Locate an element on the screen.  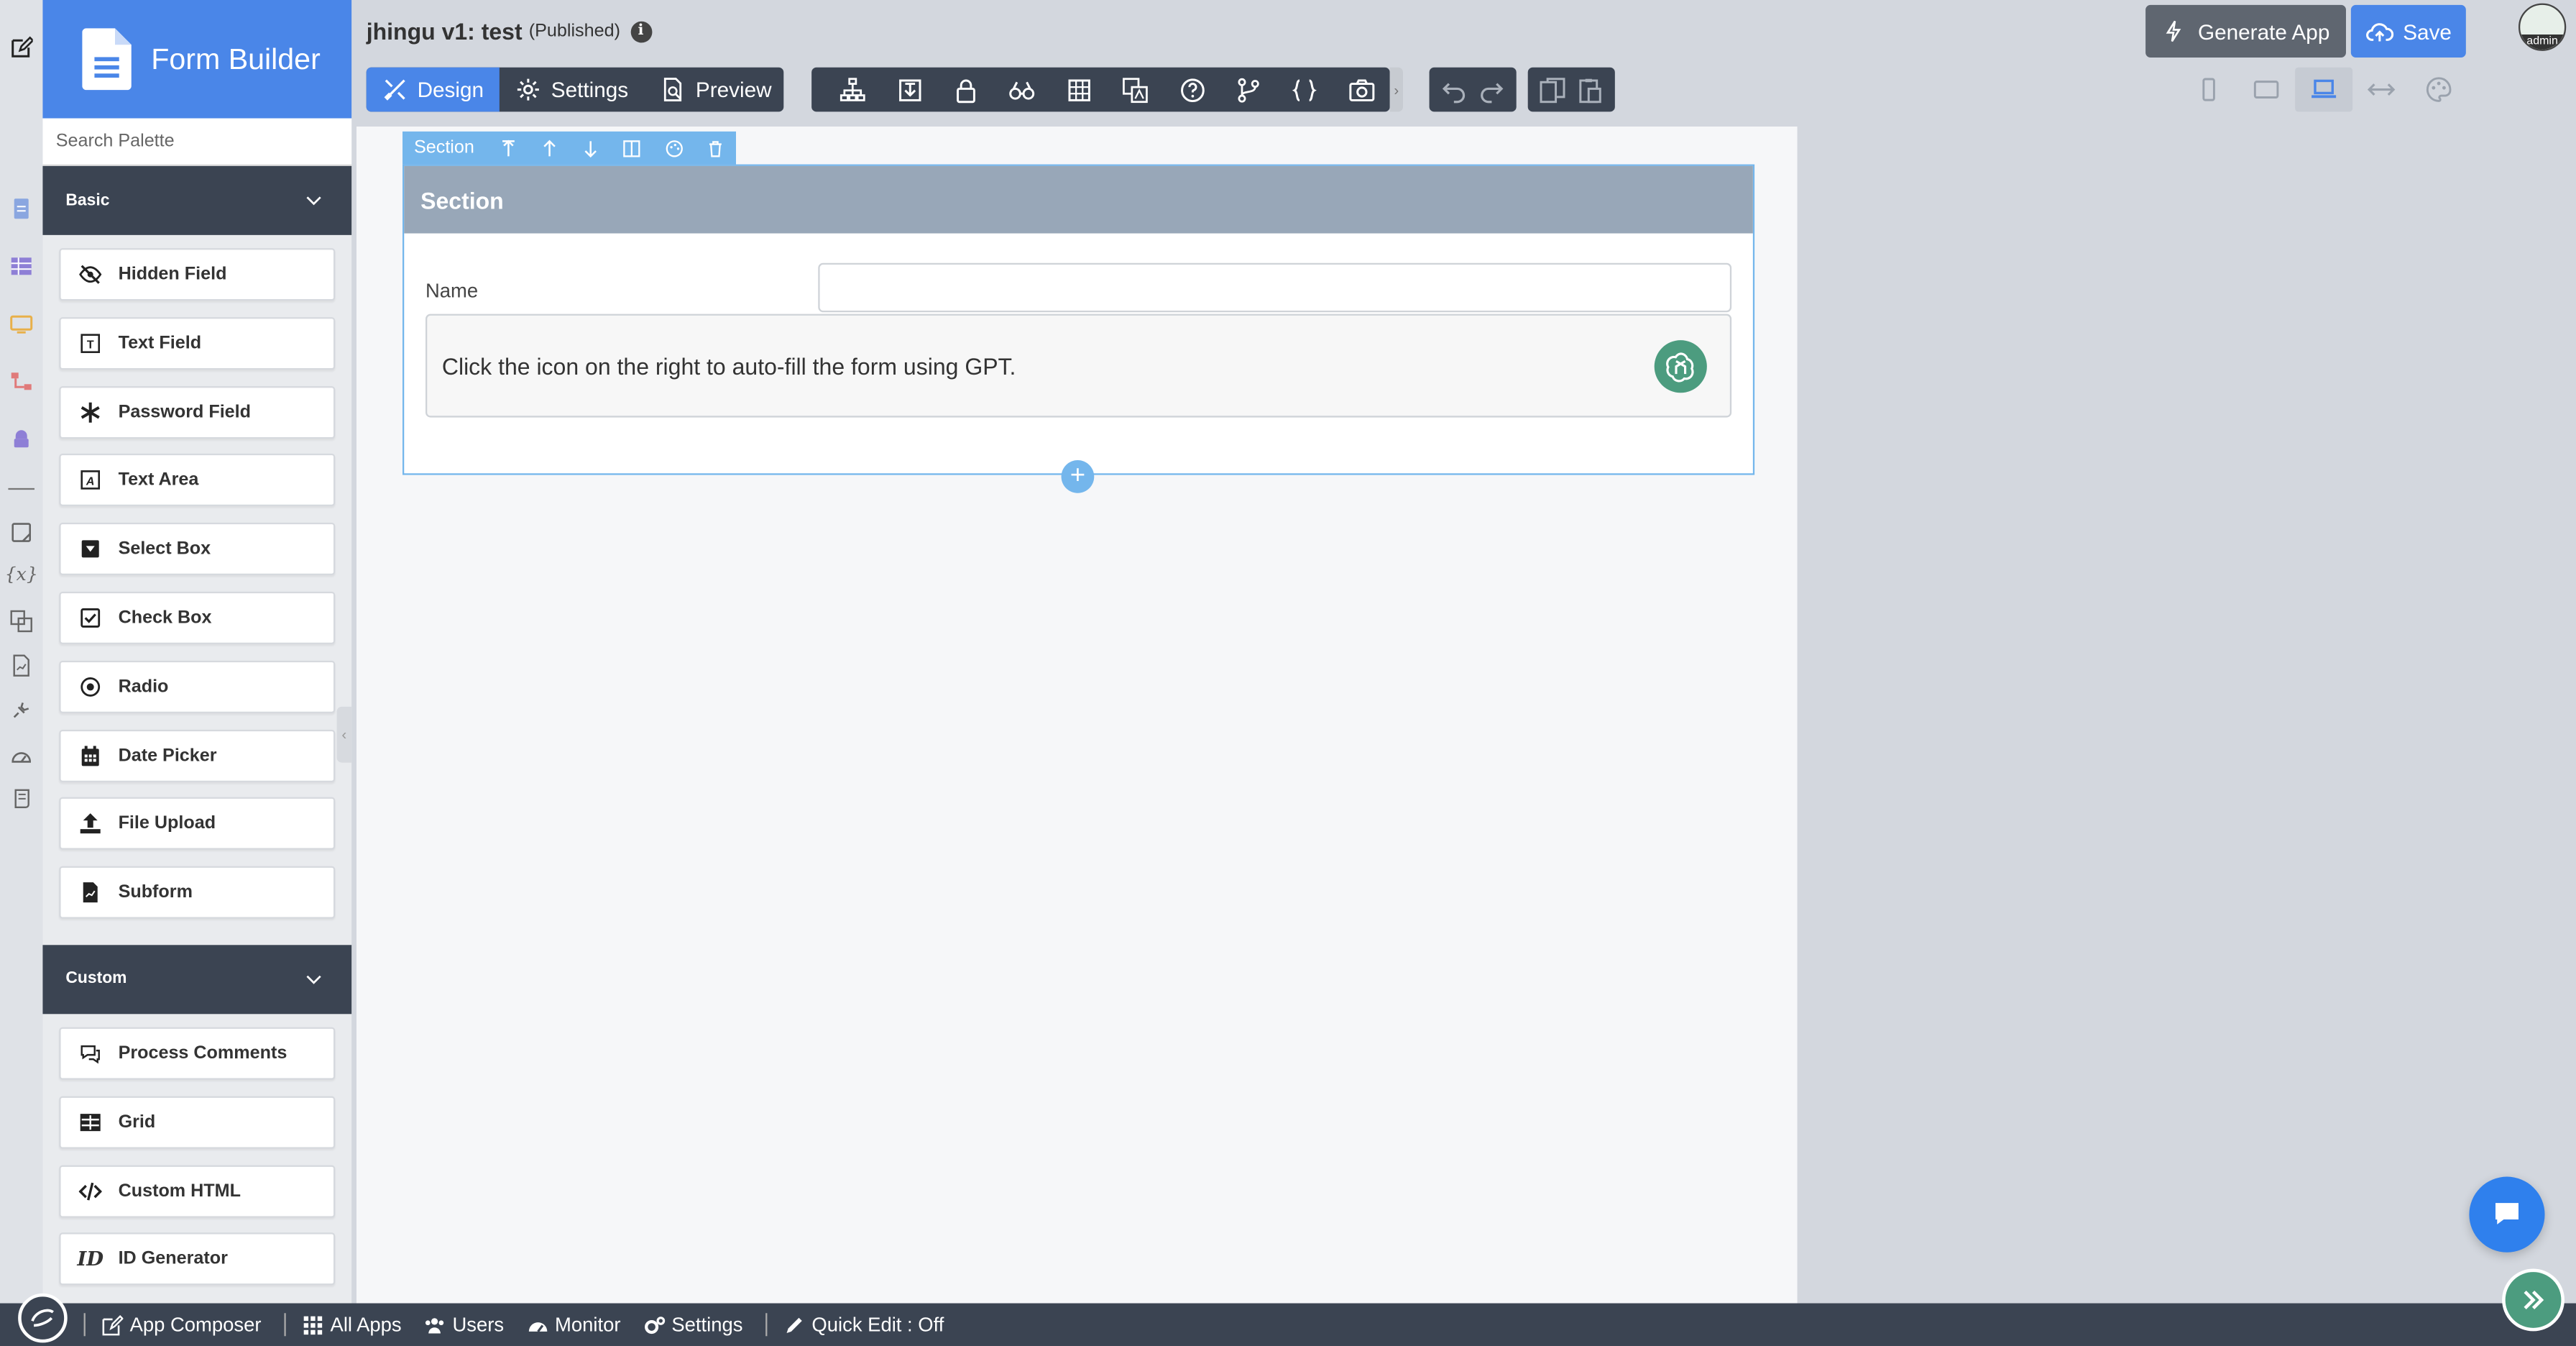
note-icon is located at coordinates (21, 532).